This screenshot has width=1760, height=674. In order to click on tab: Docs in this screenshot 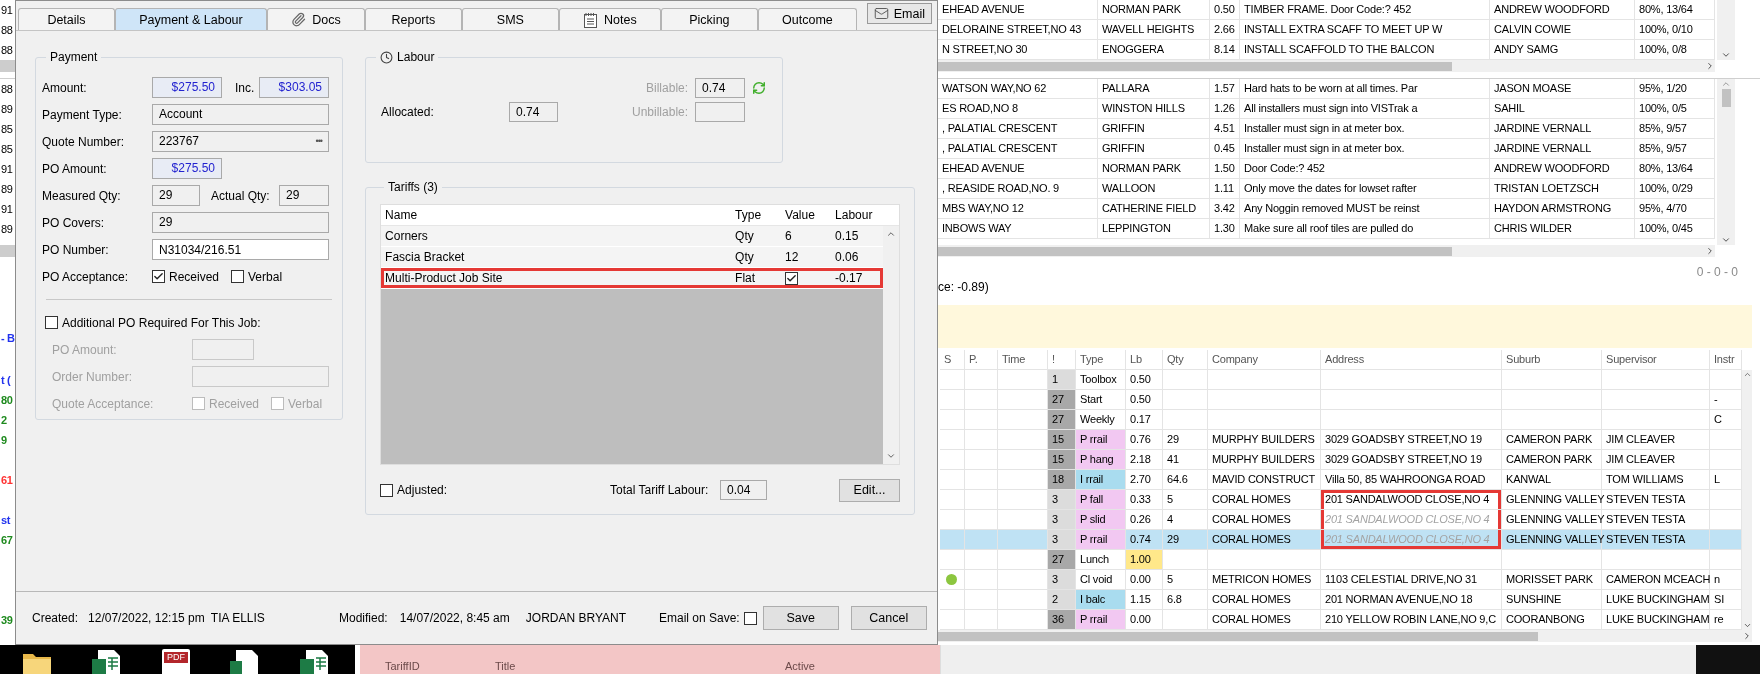, I will do `click(315, 19)`.